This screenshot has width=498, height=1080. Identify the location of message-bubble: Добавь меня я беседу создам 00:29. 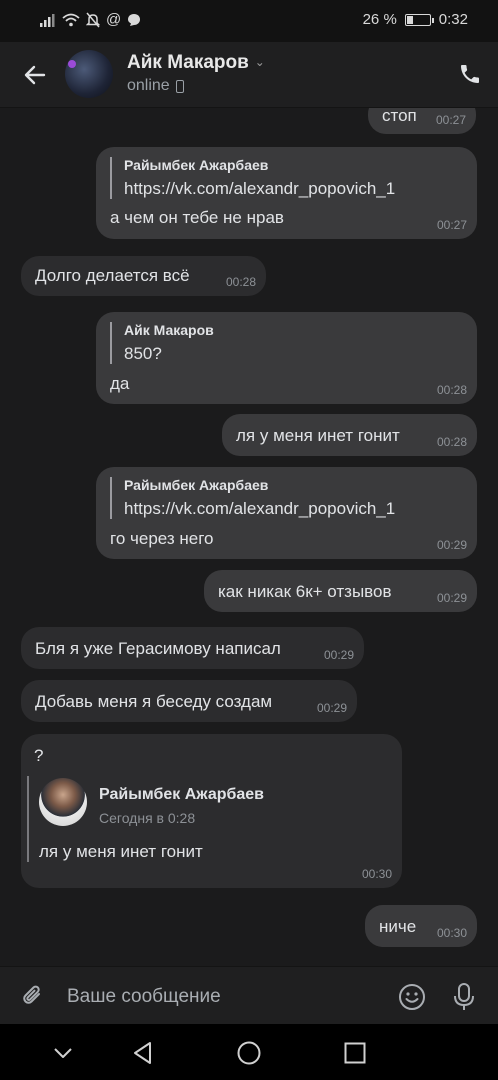
(189, 701).